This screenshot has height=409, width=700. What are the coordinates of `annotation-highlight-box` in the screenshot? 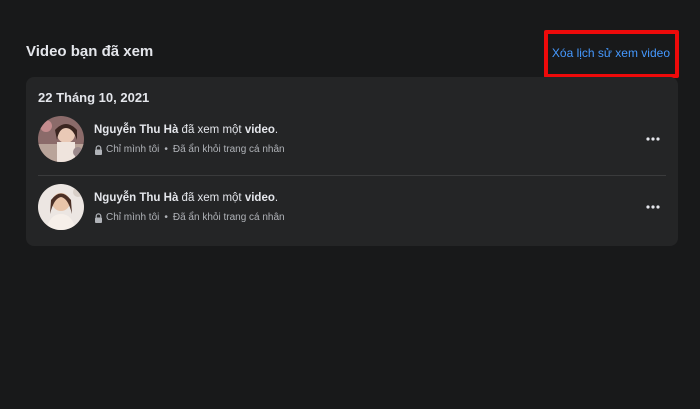 It's located at (611, 54).